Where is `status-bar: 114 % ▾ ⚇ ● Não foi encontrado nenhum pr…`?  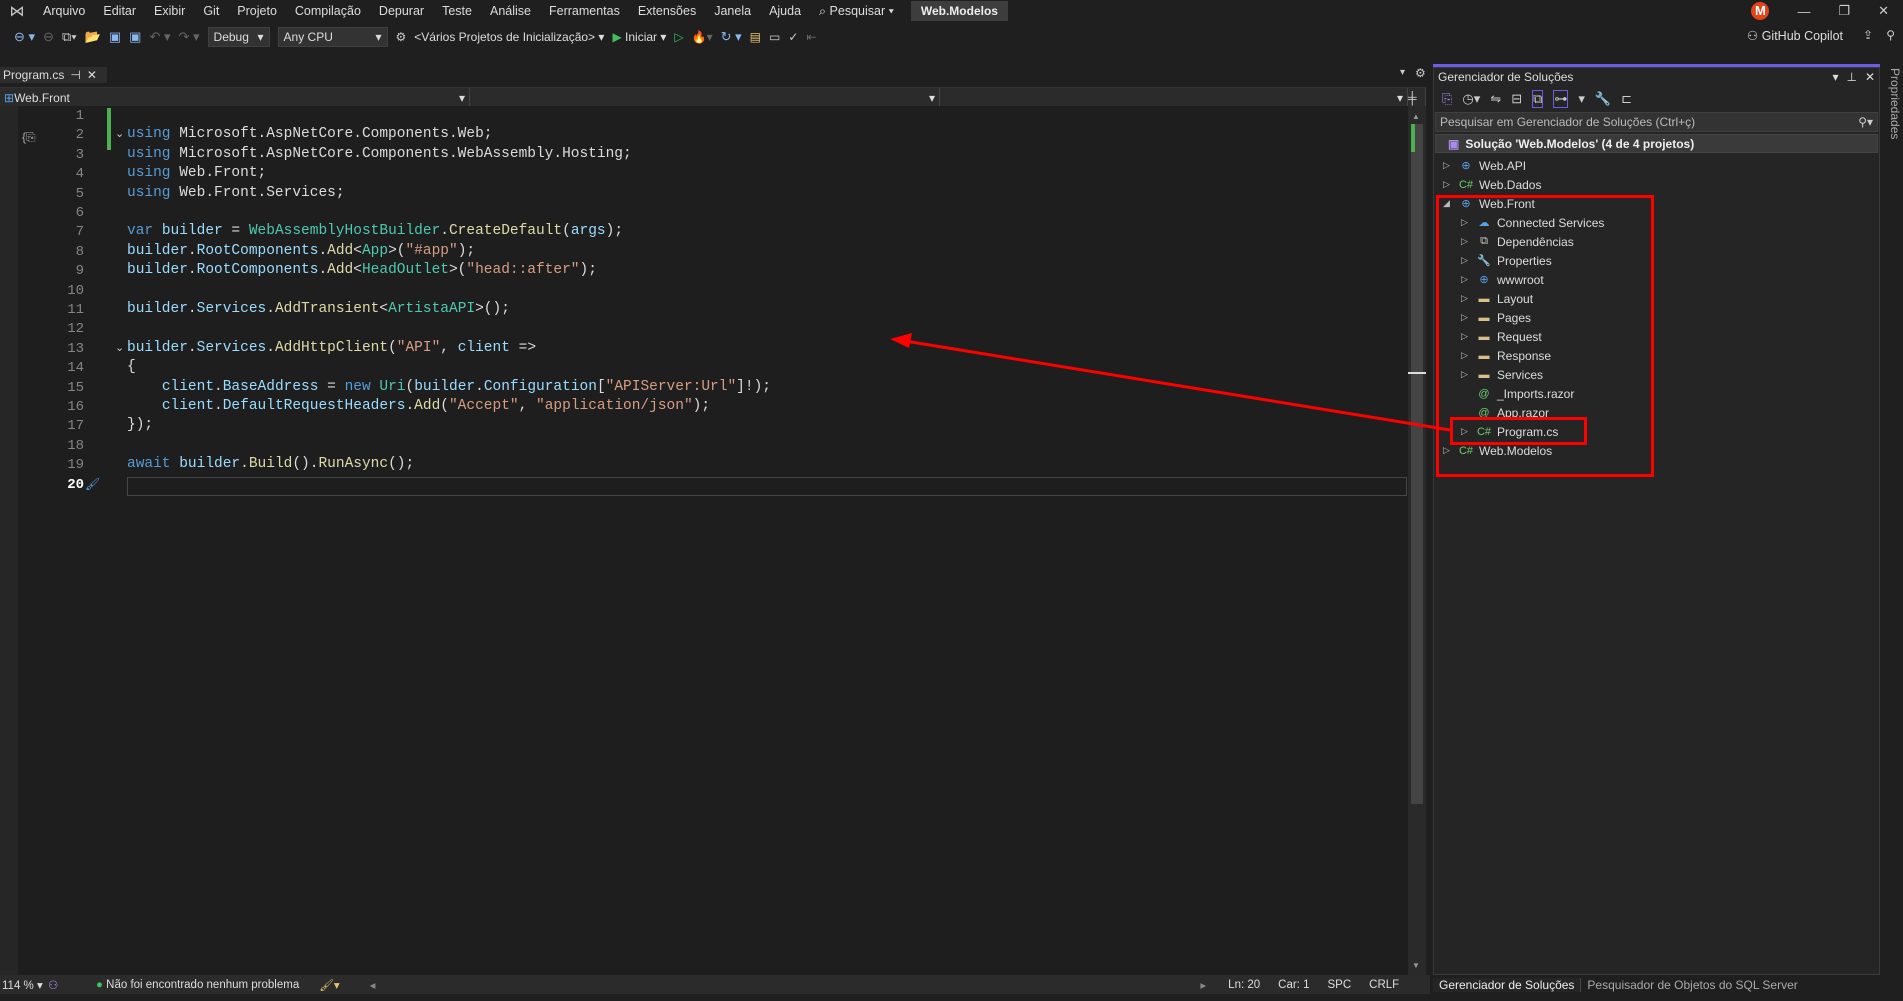
status-bar: 114 % ▾ ⚇ ● Não foi encontrado nenhum pr… is located at coordinates (715, 984).